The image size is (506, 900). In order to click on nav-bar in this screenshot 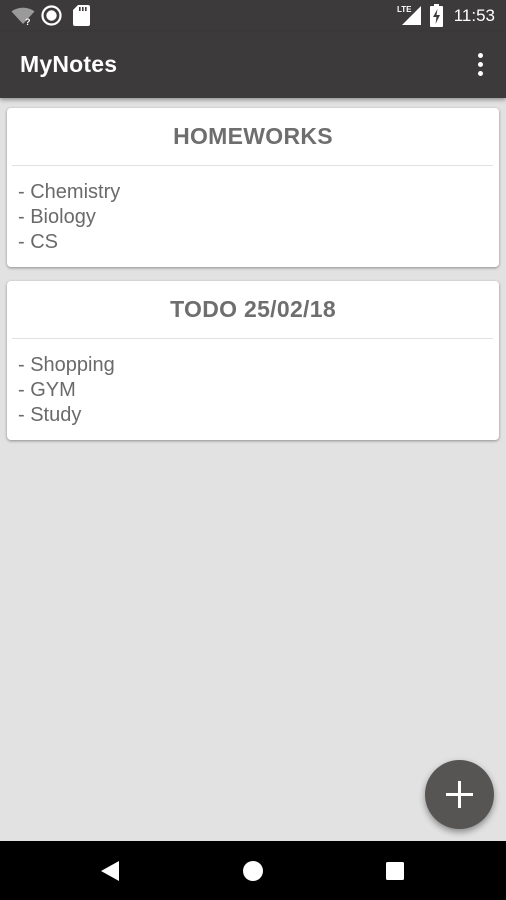, I will do `click(253, 870)`.